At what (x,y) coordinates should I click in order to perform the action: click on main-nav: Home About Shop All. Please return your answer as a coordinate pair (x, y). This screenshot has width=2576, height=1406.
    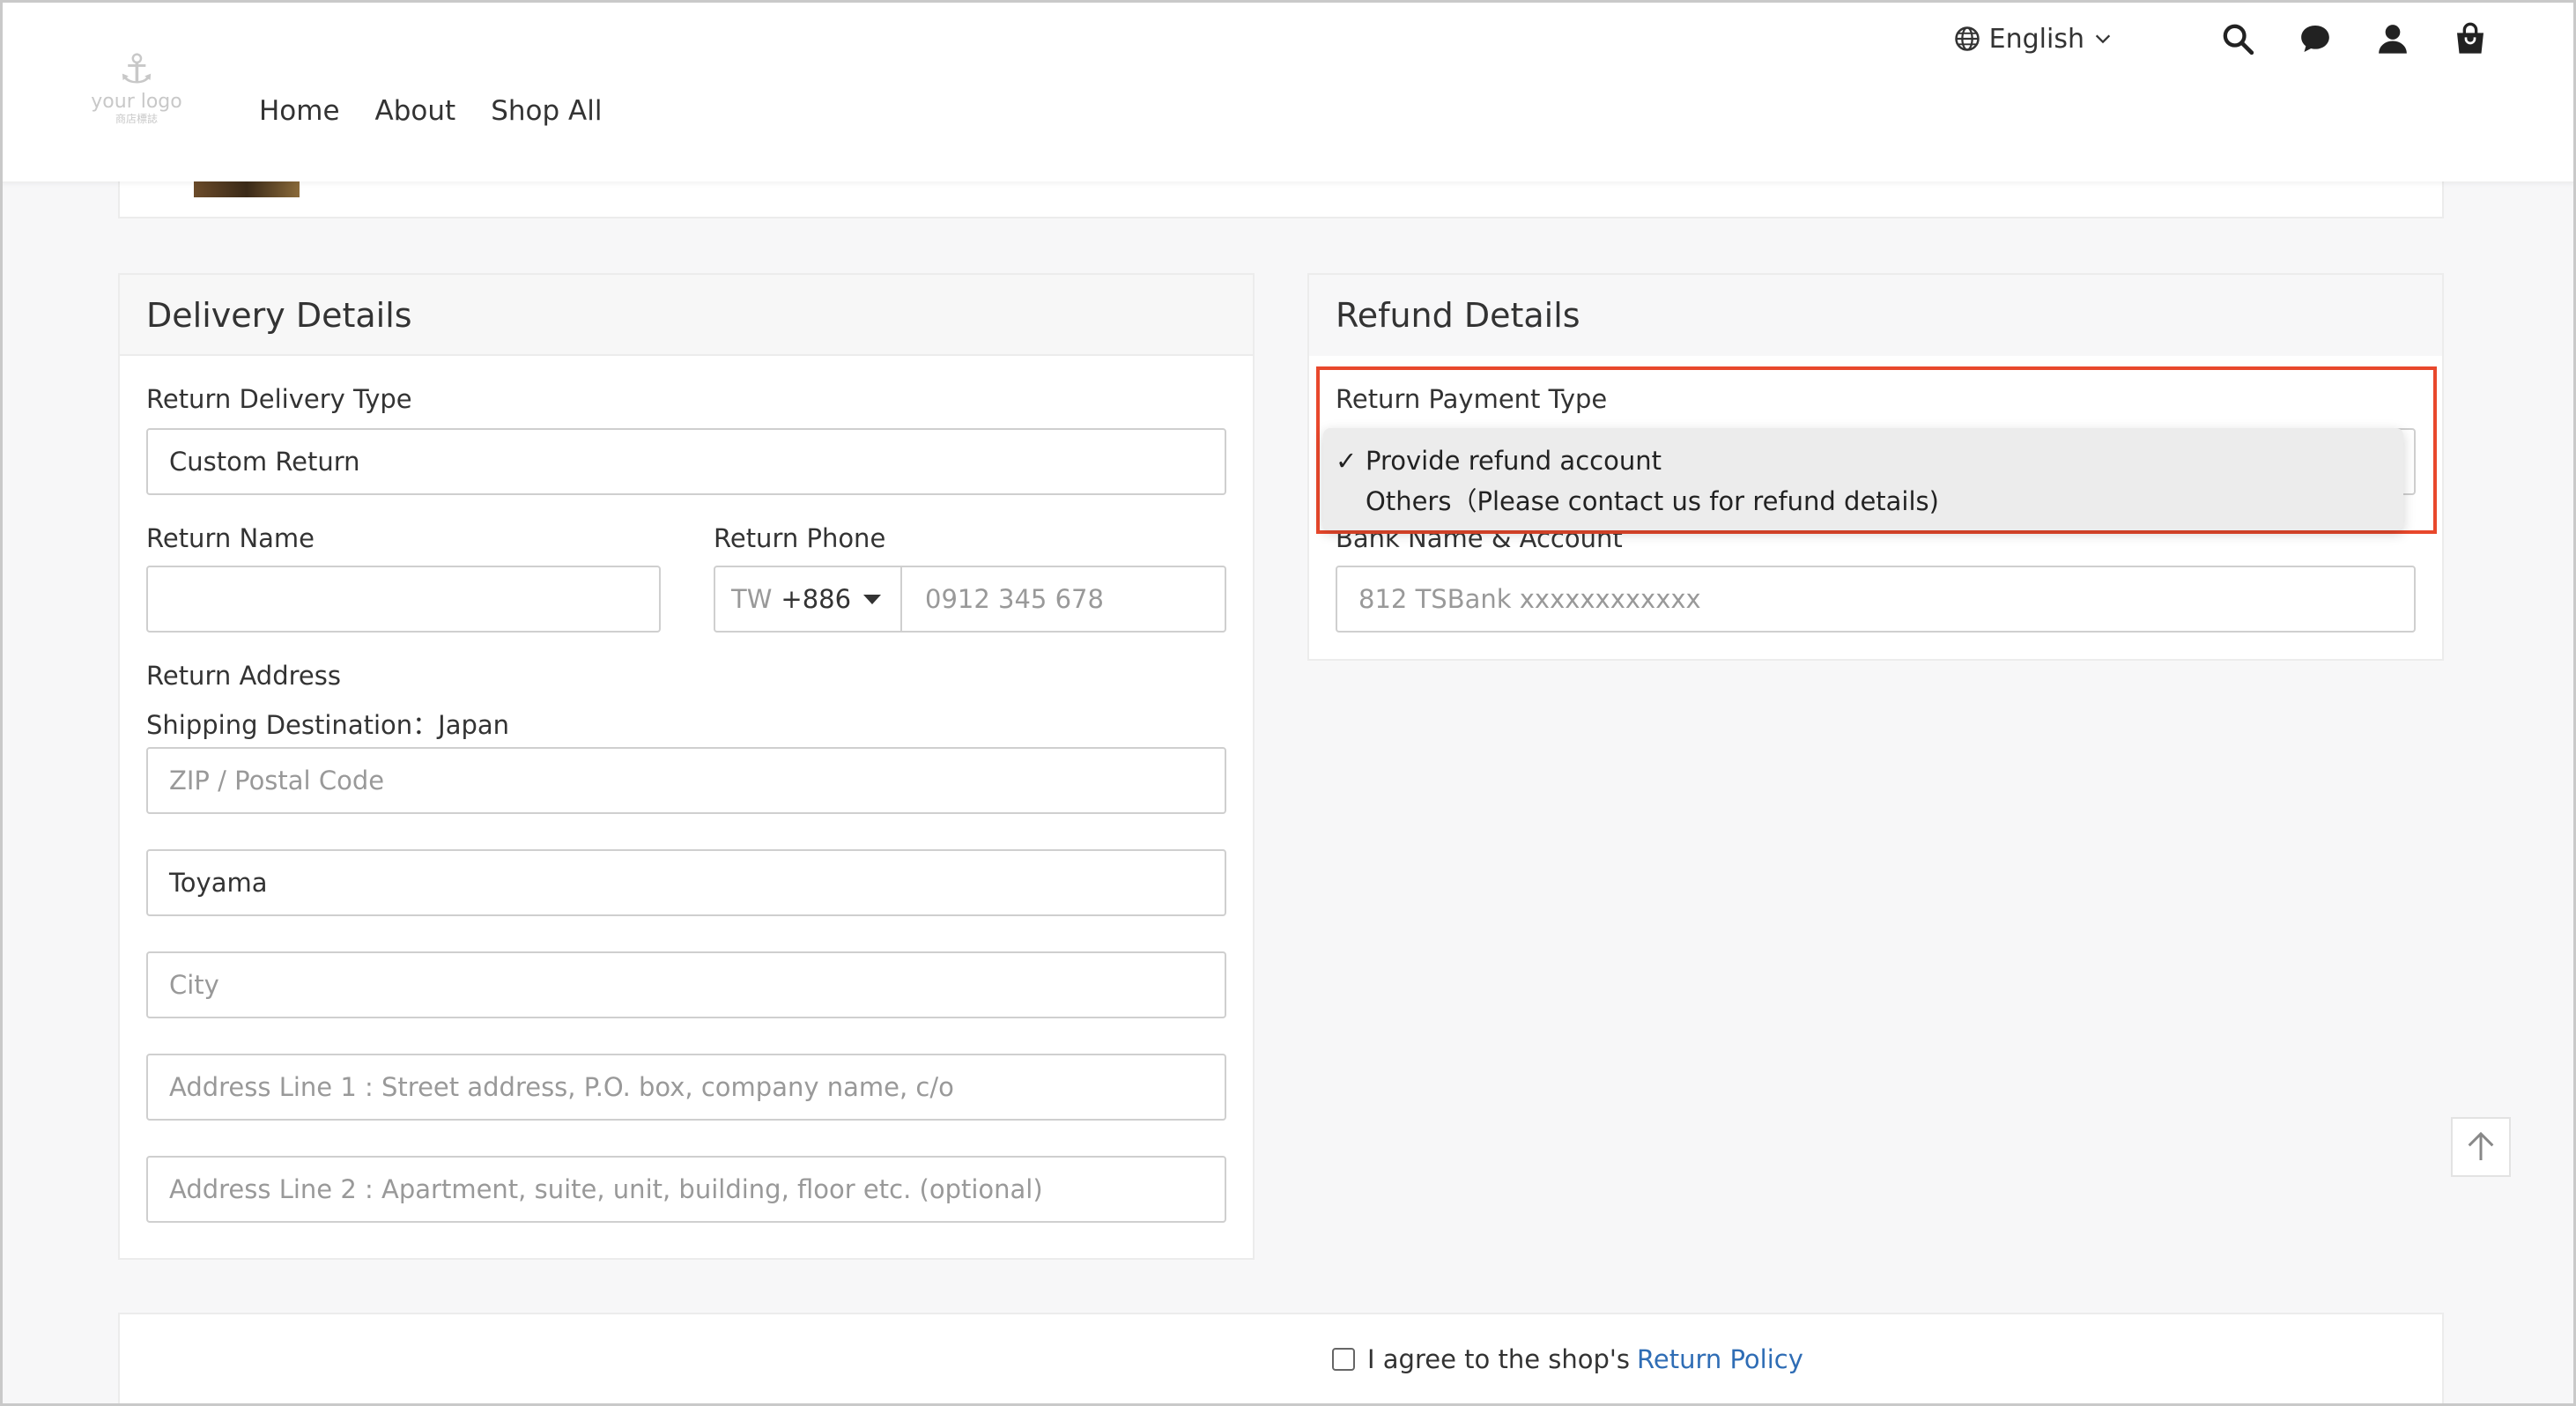
    Looking at the image, I should click on (448, 111).